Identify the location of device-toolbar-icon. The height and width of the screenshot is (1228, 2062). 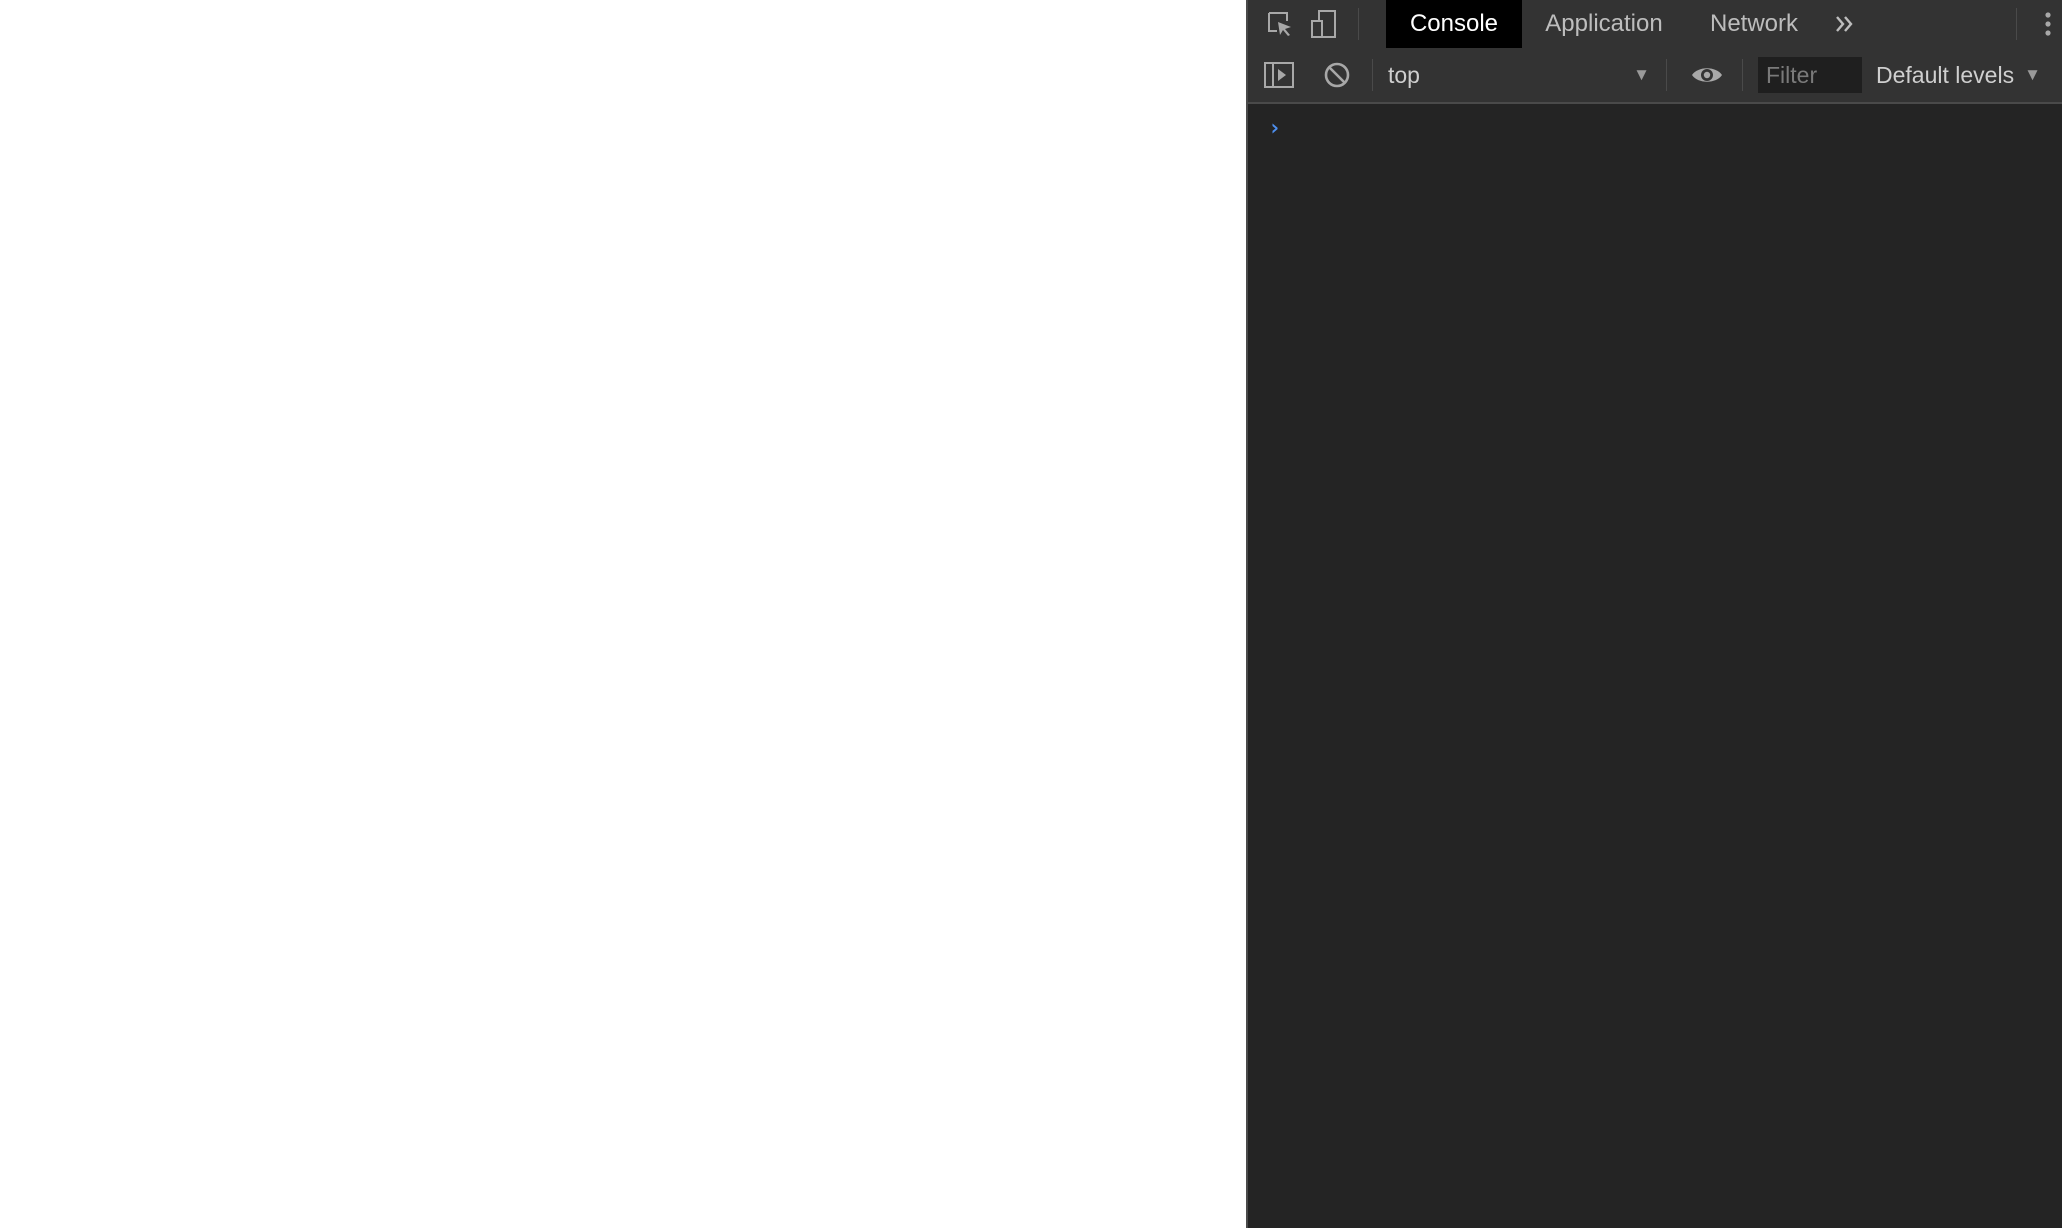
(1324, 24).